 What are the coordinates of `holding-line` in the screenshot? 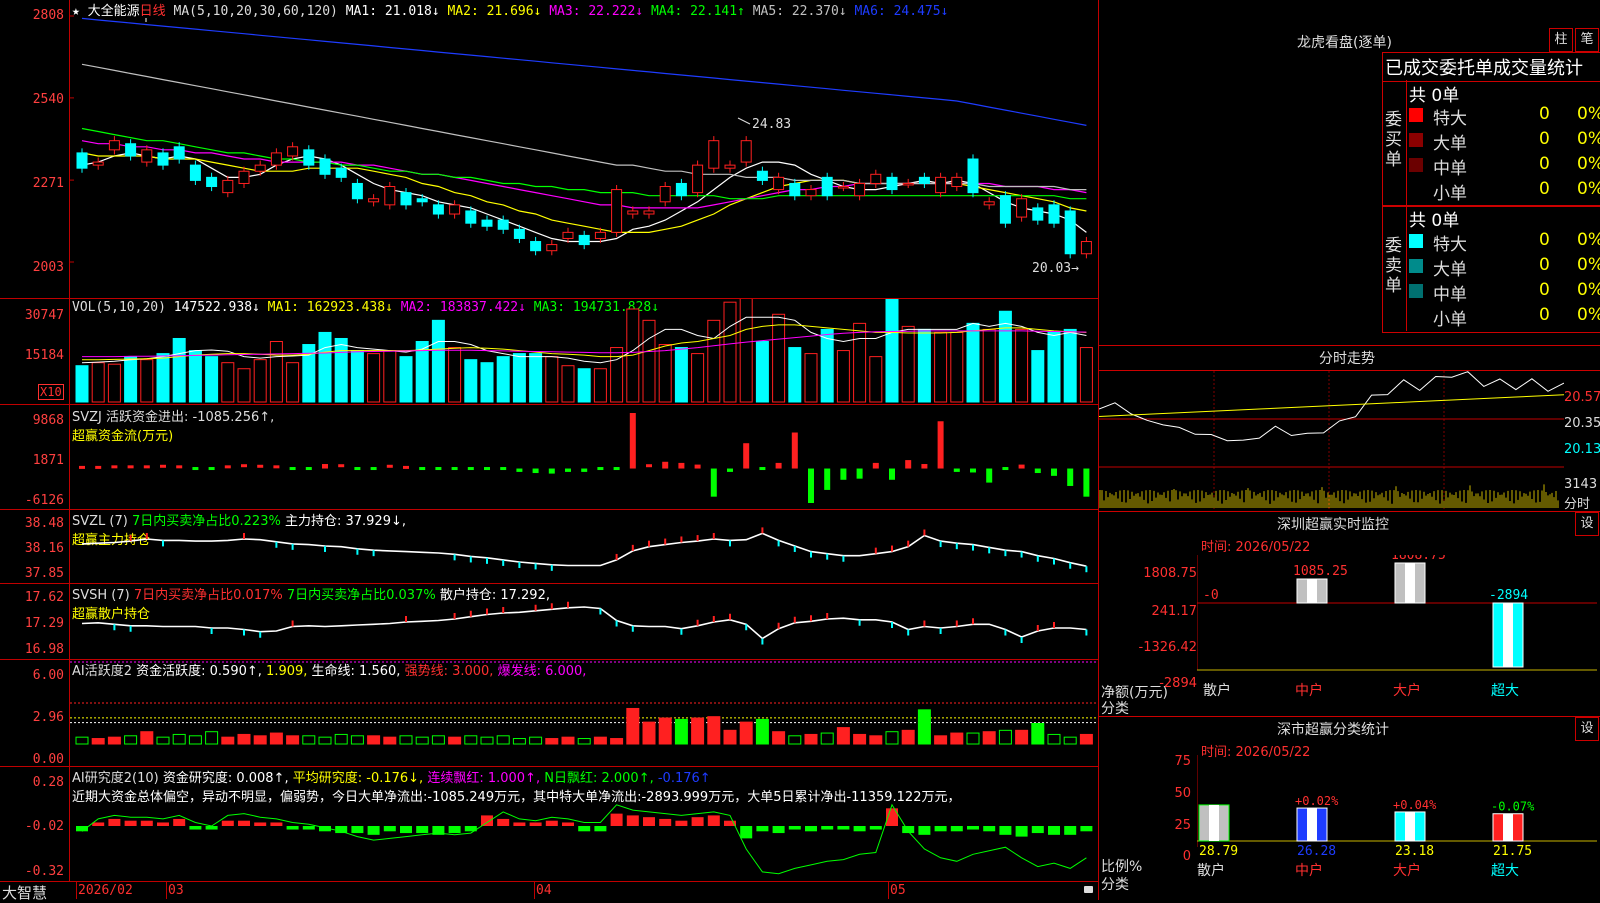 It's located at (584, 549).